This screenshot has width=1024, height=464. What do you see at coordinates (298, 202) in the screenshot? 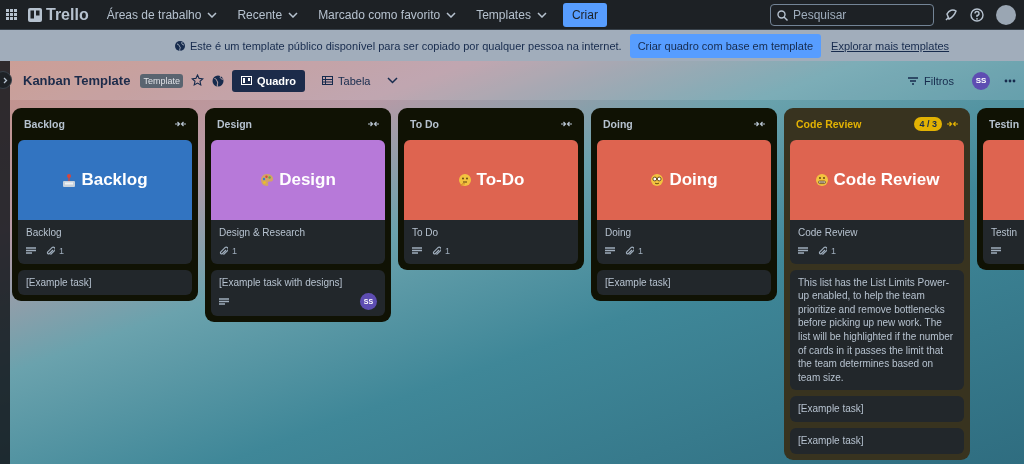
I see `card: Design Design & Research 1` at bounding box center [298, 202].